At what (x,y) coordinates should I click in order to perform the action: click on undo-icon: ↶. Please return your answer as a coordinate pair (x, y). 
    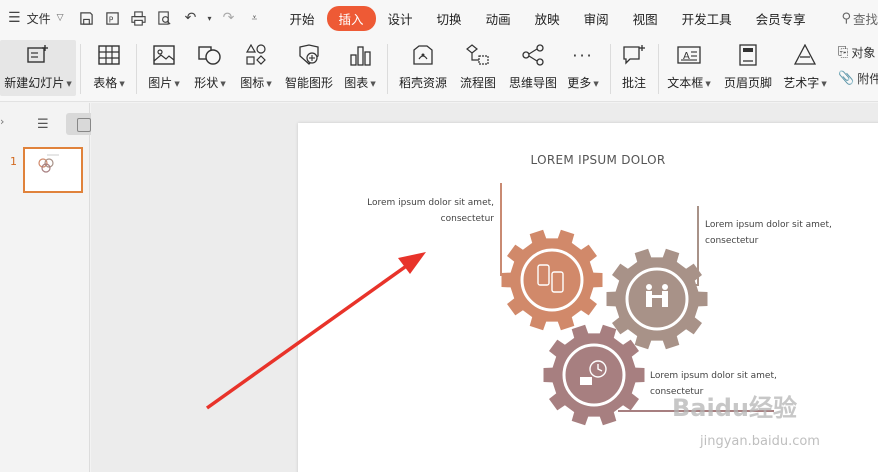
    Looking at the image, I should click on (191, 18).